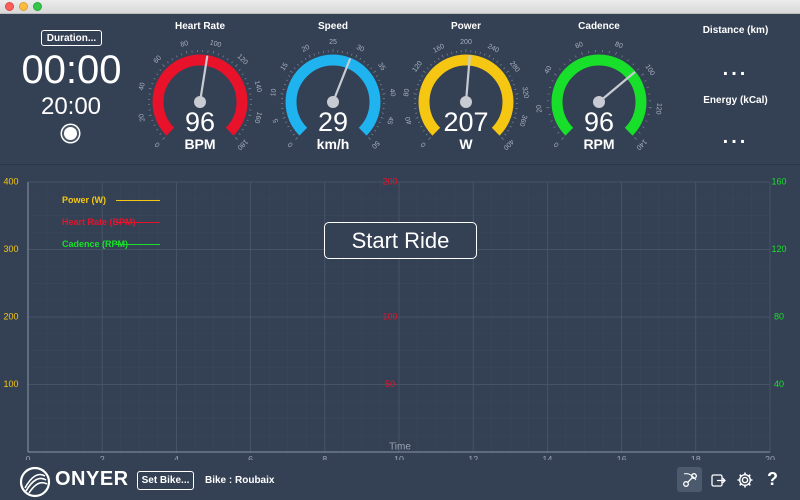 This screenshot has height=500, width=800. I want to click on heart-rate-axis-tick: 50, so click(390, 384).